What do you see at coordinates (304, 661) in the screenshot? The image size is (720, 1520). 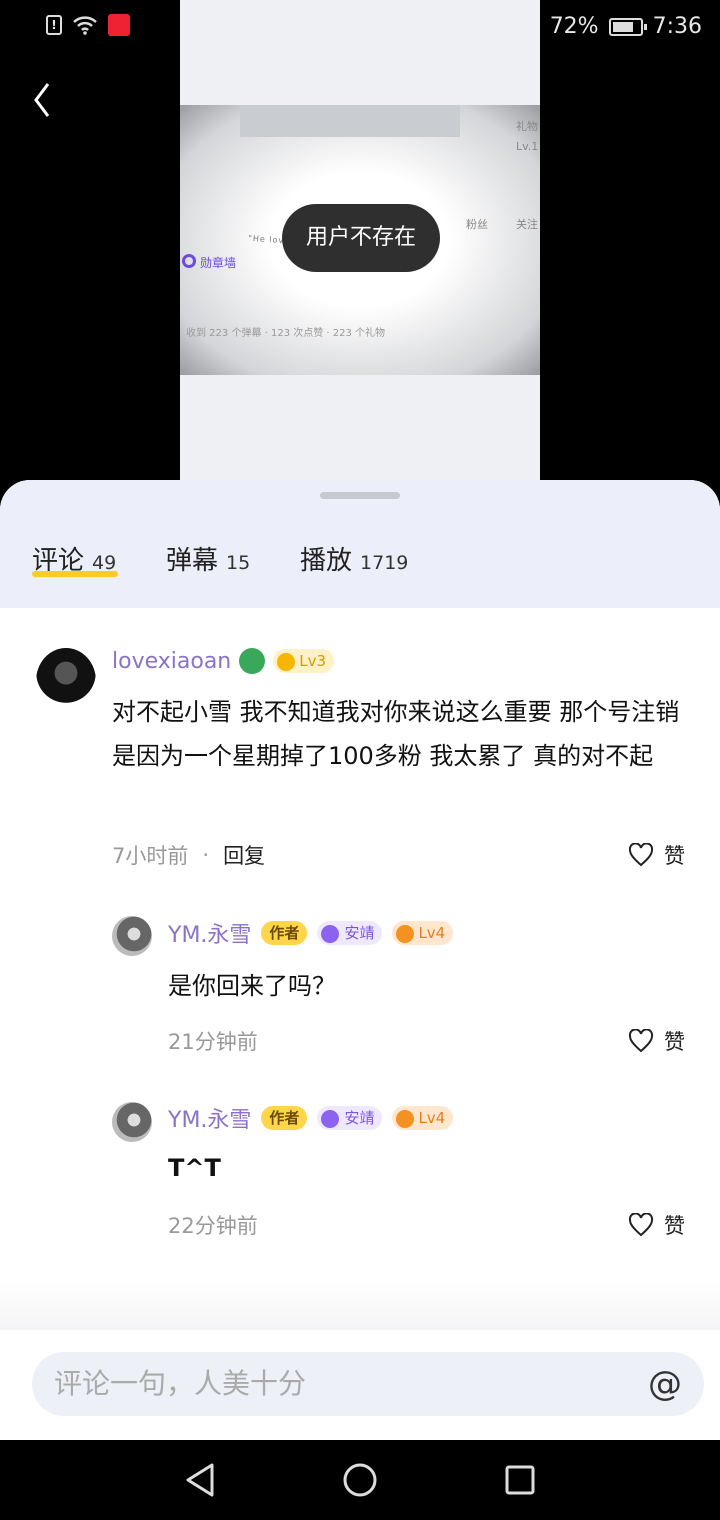 I see `level-badge: Lv3` at bounding box center [304, 661].